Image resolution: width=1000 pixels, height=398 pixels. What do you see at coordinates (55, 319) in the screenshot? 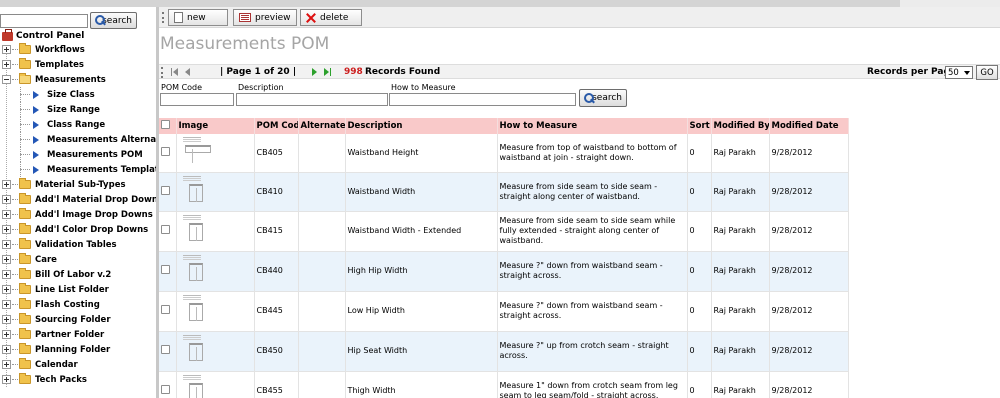
I see `sidebar-item-sourcing-folder: Sourcing Folder` at bounding box center [55, 319].